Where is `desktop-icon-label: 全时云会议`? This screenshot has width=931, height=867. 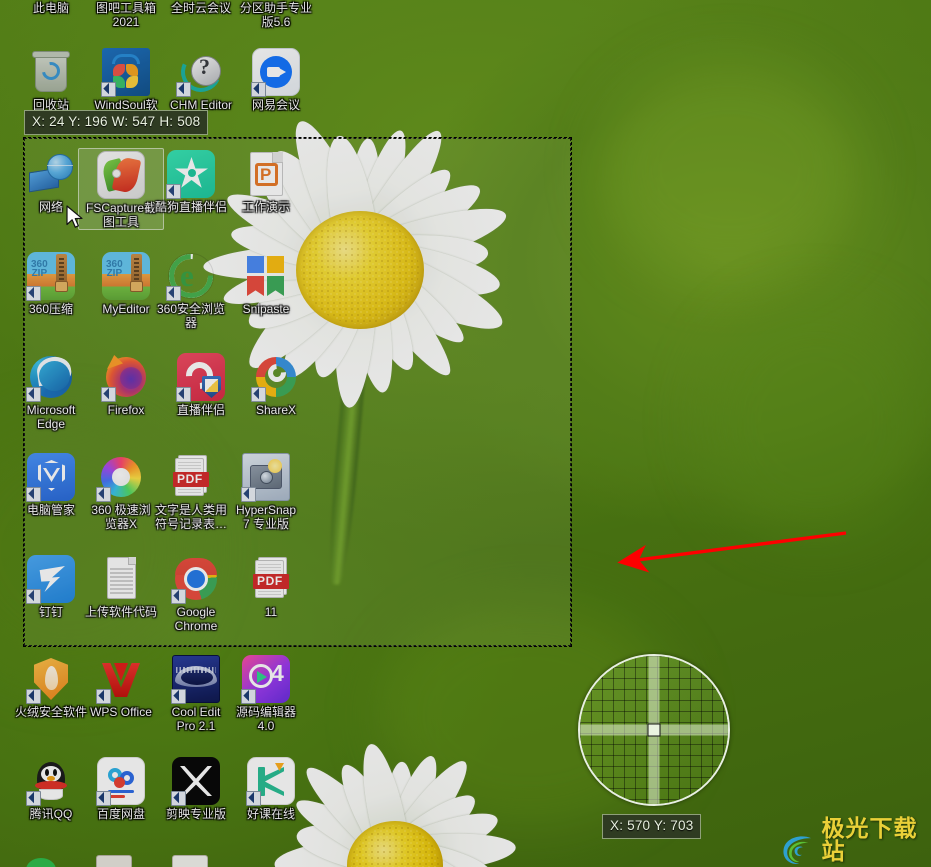 desktop-icon-label: 全时云会议 is located at coordinates (200, 8).